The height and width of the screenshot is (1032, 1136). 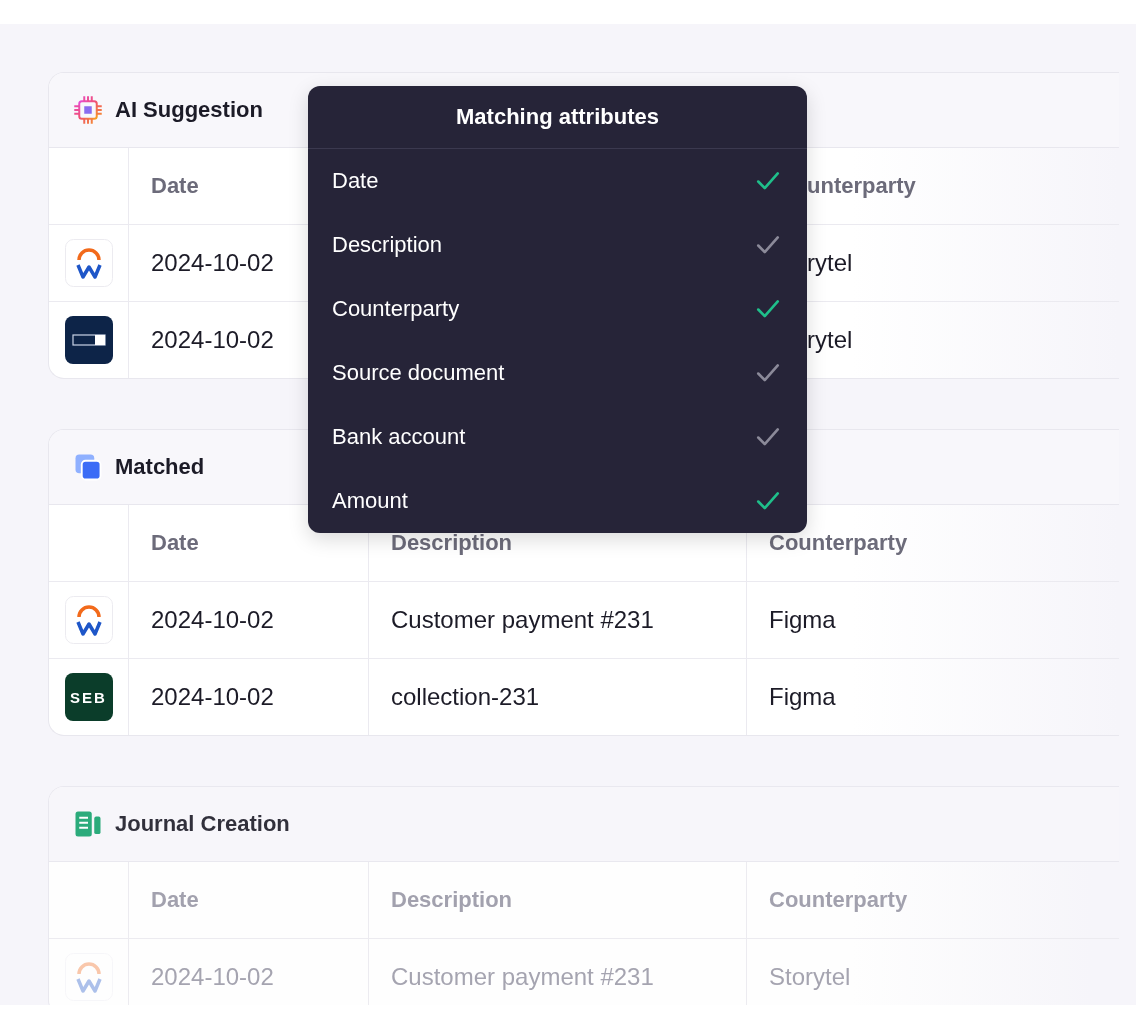 What do you see at coordinates (88, 340) in the screenshot?
I see `toggle-logo-icon` at bounding box center [88, 340].